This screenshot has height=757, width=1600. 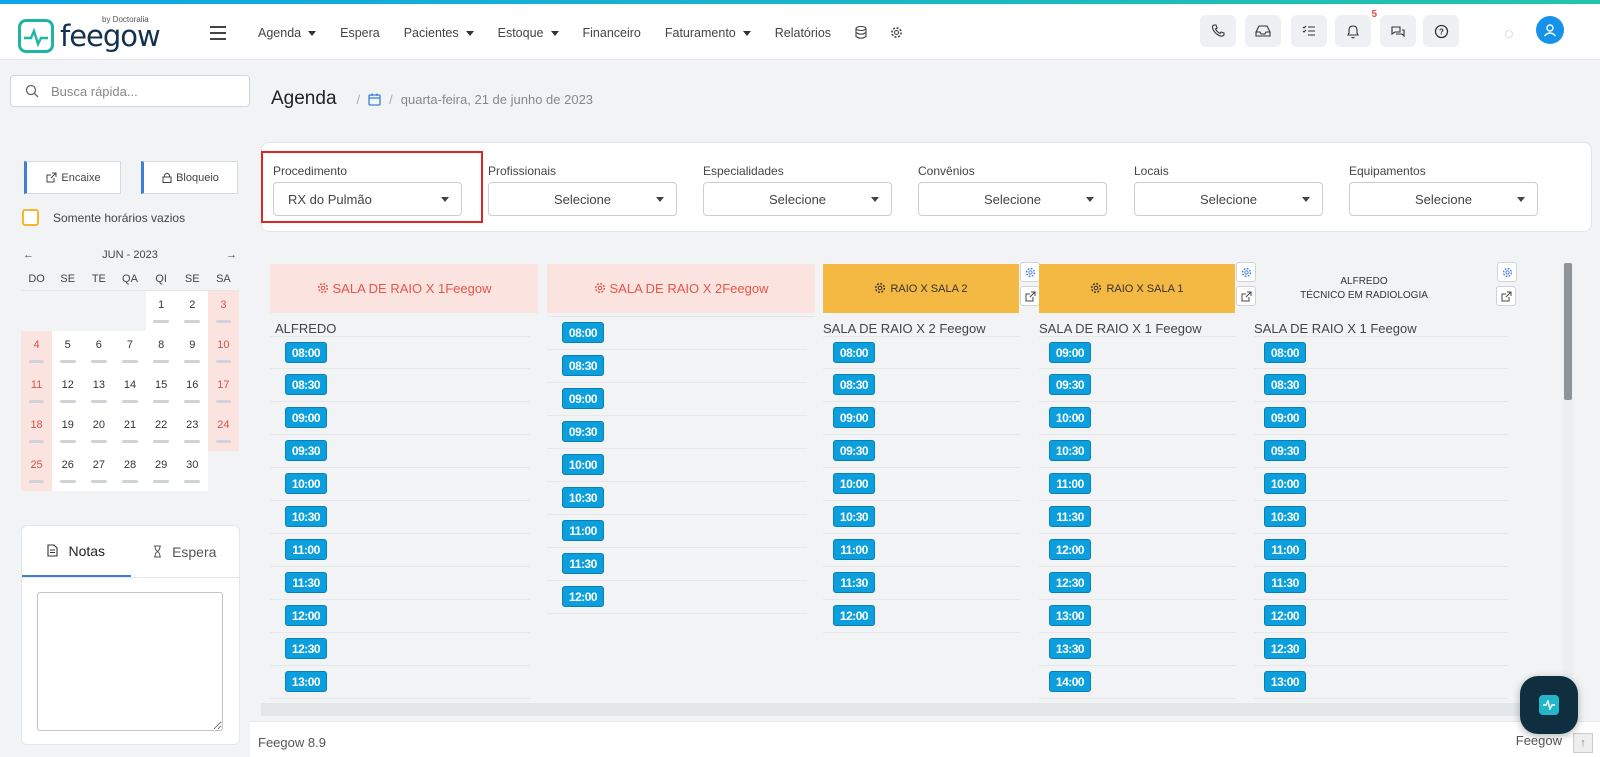 What do you see at coordinates (192, 351) in the screenshot?
I see `calendar-day: 9` at bounding box center [192, 351].